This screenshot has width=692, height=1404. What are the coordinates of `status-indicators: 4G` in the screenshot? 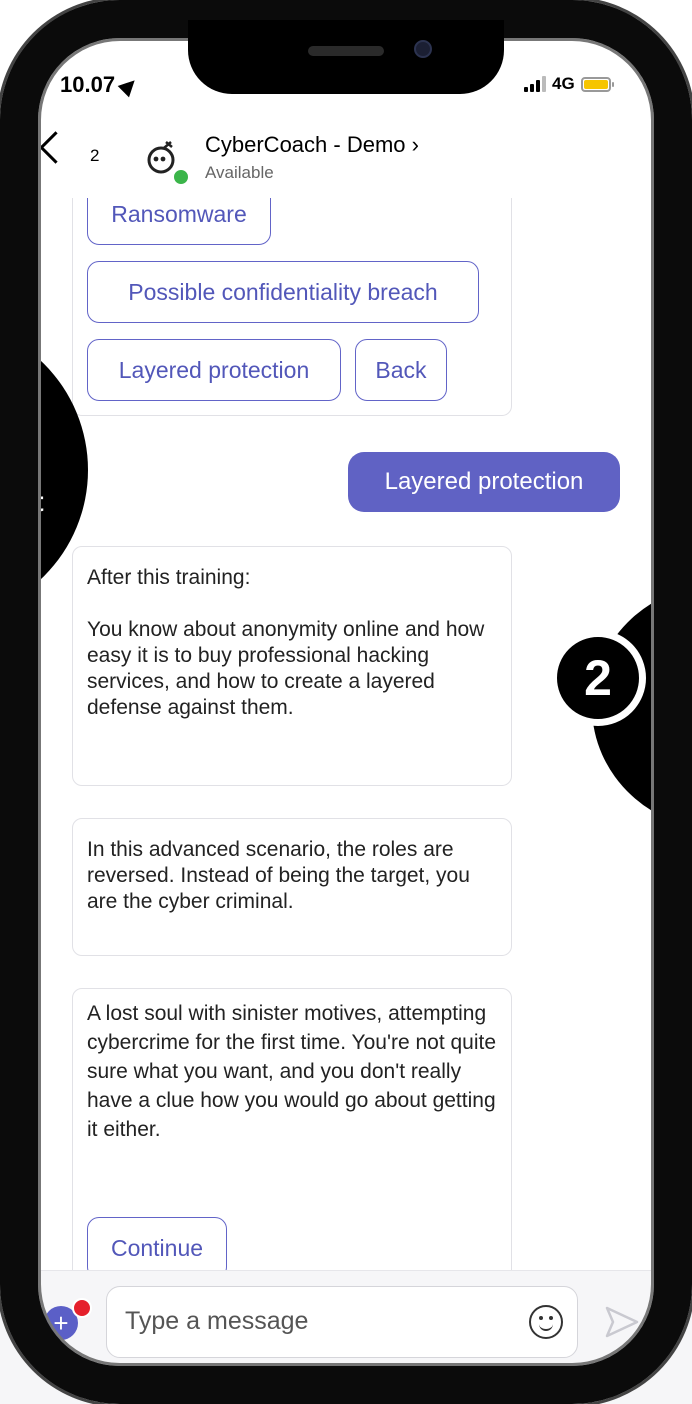 It's located at (569, 83).